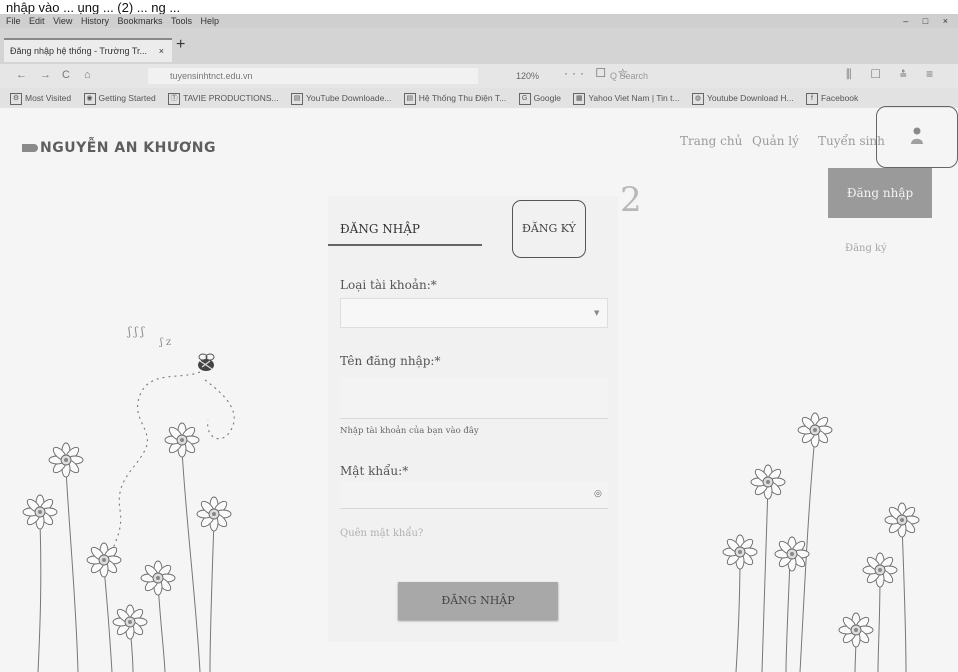 The height and width of the screenshot is (672, 958). I want to click on dropdown-login-button: Đăng nhập, so click(880, 193).